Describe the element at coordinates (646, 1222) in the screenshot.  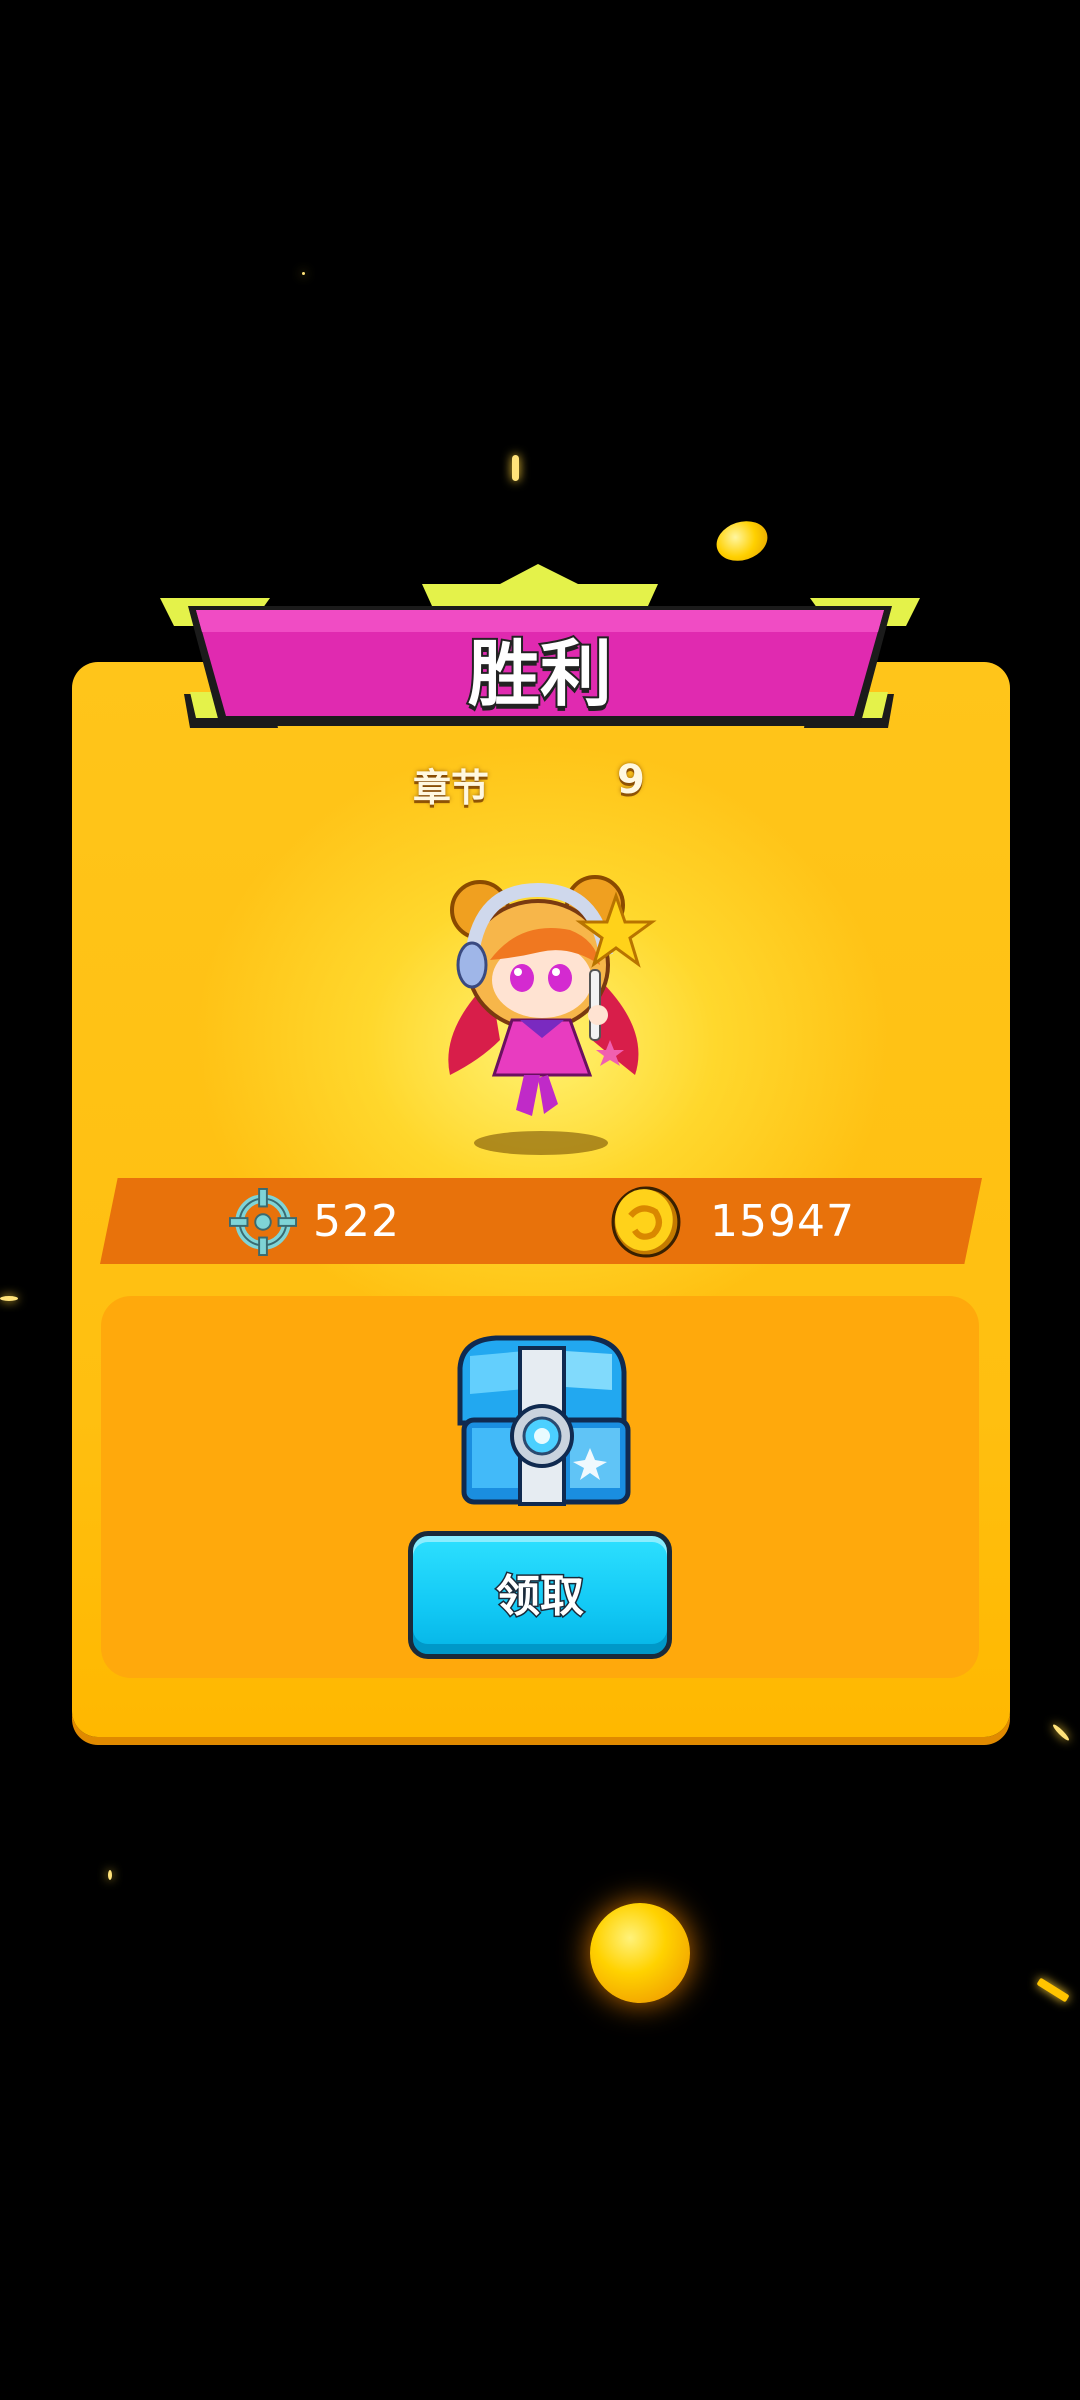
I see `gold-coin-icon` at that location.